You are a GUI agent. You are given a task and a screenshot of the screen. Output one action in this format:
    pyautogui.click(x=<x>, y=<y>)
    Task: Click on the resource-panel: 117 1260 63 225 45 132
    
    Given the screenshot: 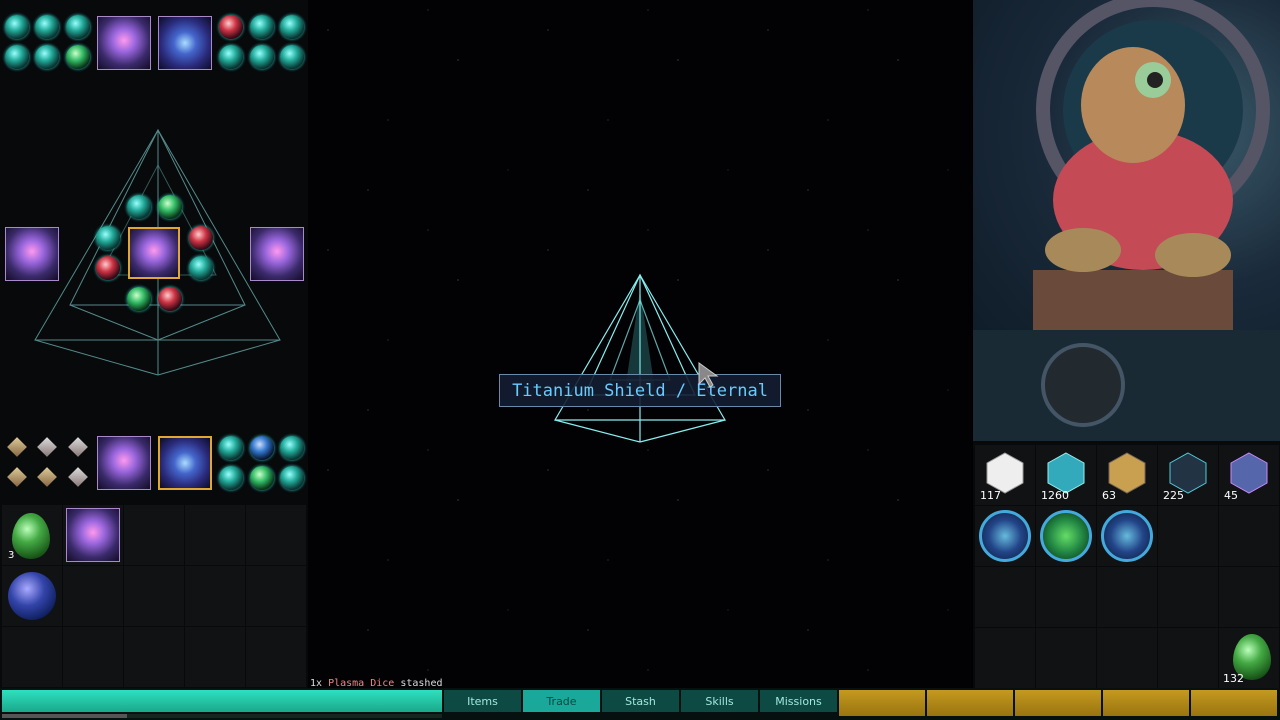 What is the action you would take?
    pyautogui.click(x=1126, y=564)
    